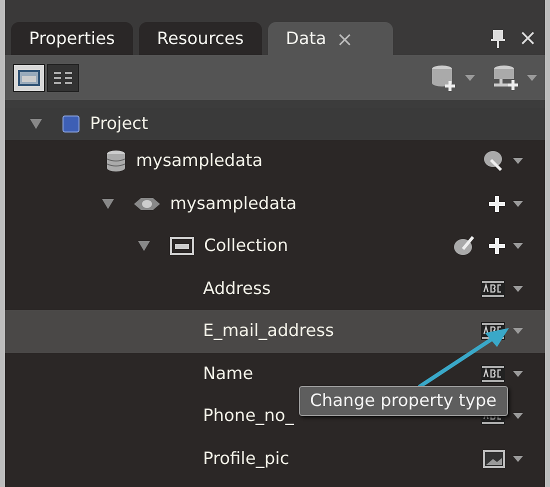 Image resolution: width=550 pixels, height=487 pixels. I want to click on project-icon, so click(71, 124).